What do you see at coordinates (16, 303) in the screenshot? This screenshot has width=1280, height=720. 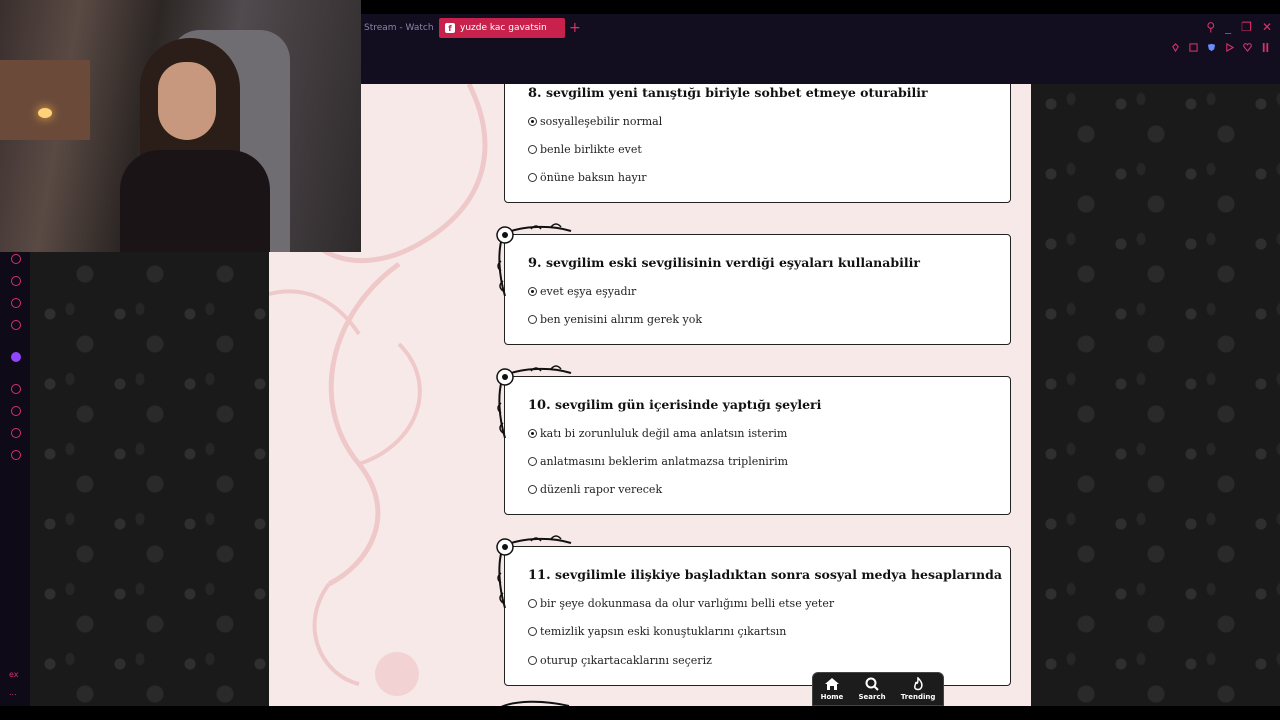 I see `instagram-icon` at bounding box center [16, 303].